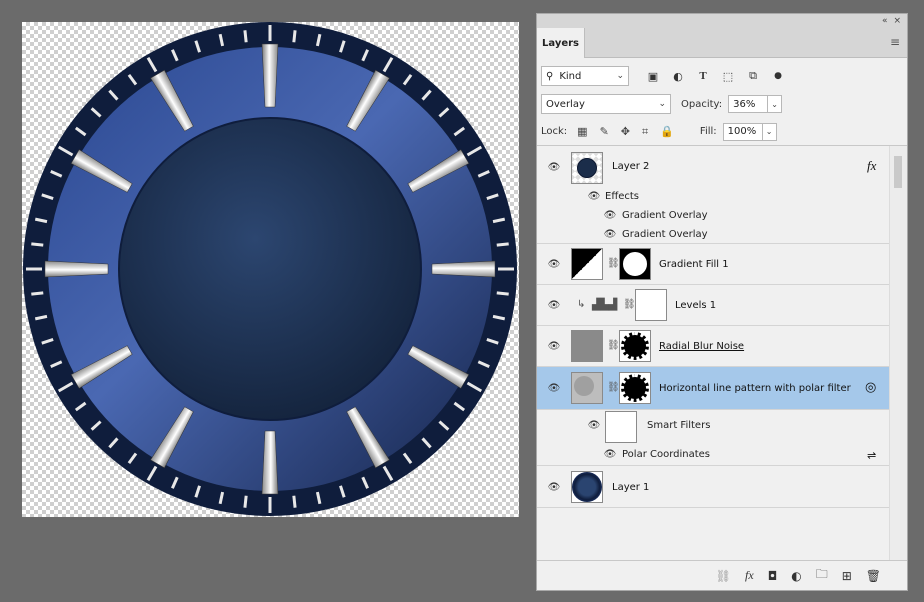 The image size is (924, 602). Describe the element at coordinates (645, 132) in the screenshot. I see `lock-artboard-icon: ⌗` at that location.